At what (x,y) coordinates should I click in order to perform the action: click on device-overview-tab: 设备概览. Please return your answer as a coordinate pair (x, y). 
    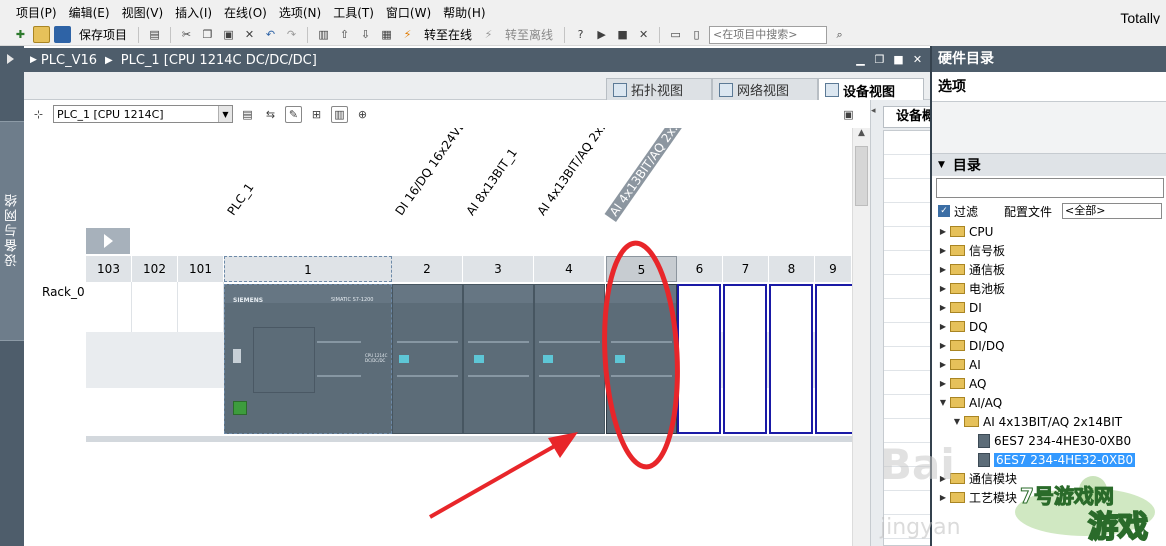
    Looking at the image, I should click on (907, 117).